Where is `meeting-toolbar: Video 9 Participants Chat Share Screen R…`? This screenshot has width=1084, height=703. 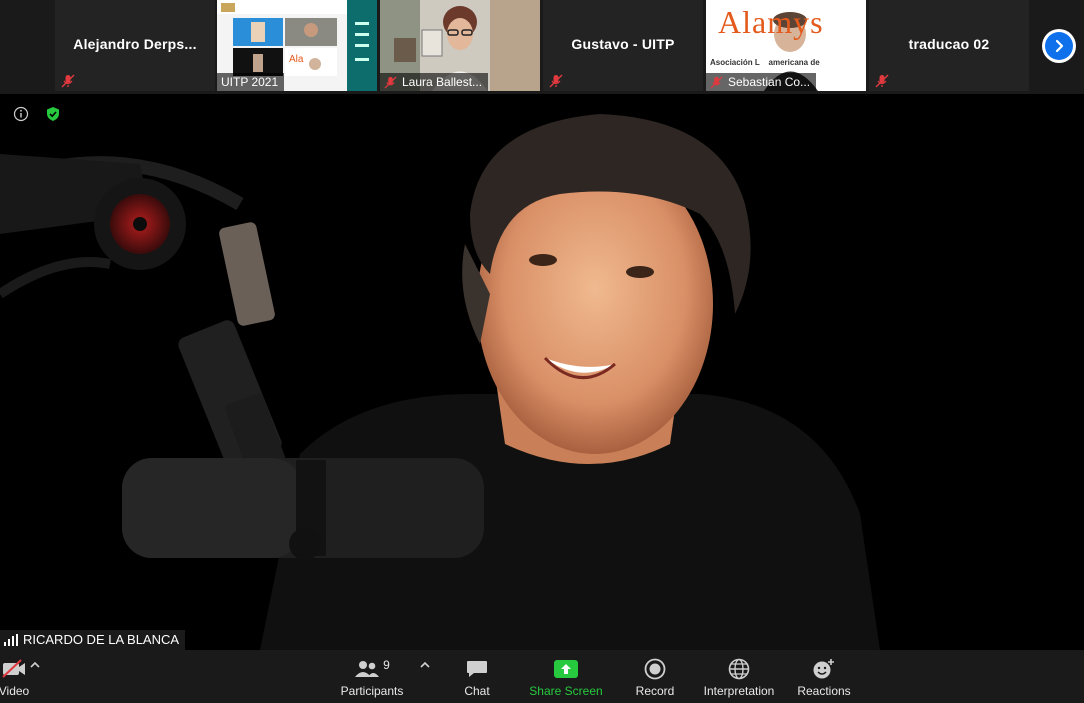
meeting-toolbar: Video 9 Participants Chat Share Screen R… is located at coordinates (542, 676).